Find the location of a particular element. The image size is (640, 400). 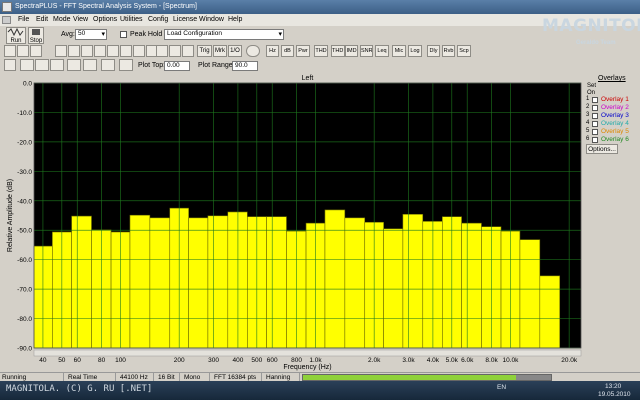

y-axis-label: Relative Amplitude (dB) is located at coordinates (10, 215).